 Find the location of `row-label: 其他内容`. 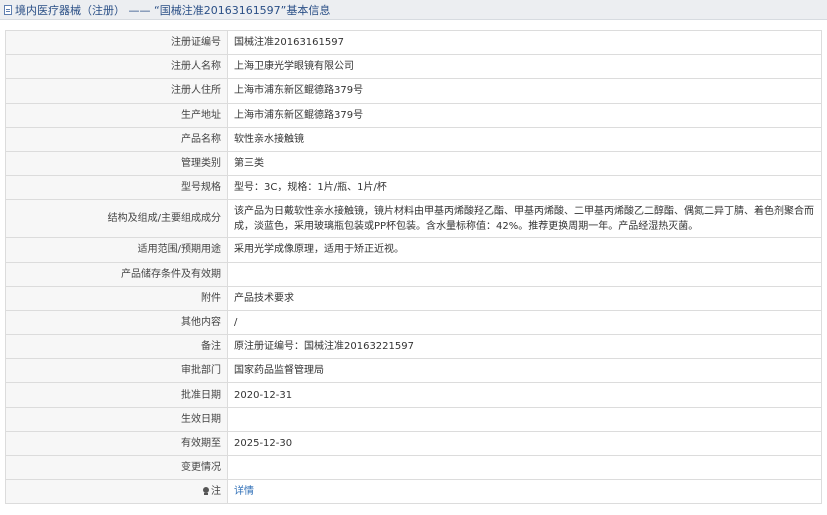

row-label: 其他内容 is located at coordinates (116, 322).